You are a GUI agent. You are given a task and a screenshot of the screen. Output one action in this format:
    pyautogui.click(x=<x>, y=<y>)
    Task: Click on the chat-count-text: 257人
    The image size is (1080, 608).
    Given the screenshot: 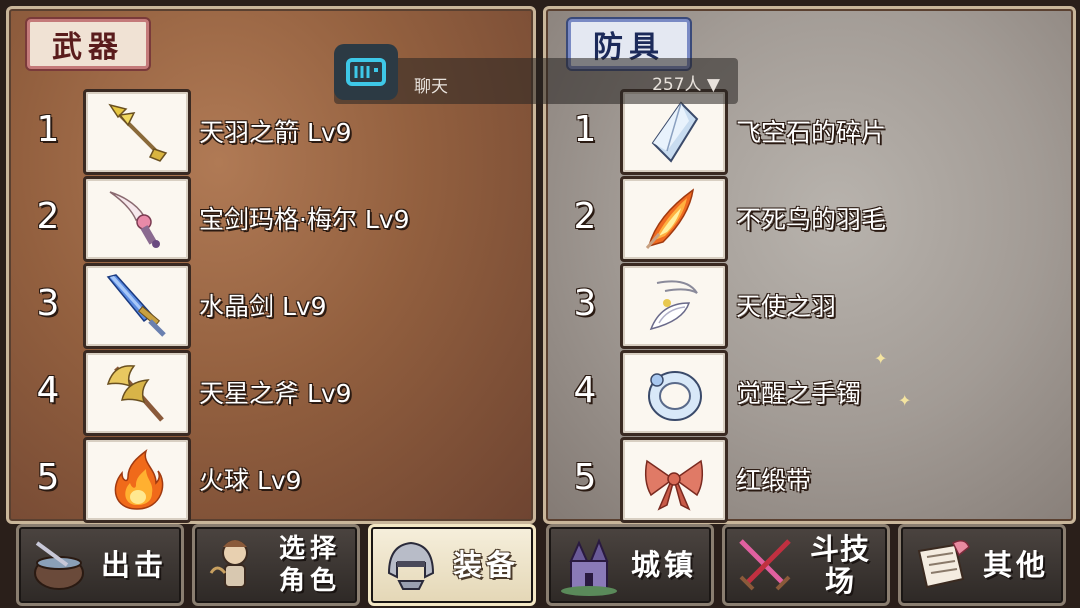 What is the action you would take?
    pyautogui.click(x=677, y=85)
    